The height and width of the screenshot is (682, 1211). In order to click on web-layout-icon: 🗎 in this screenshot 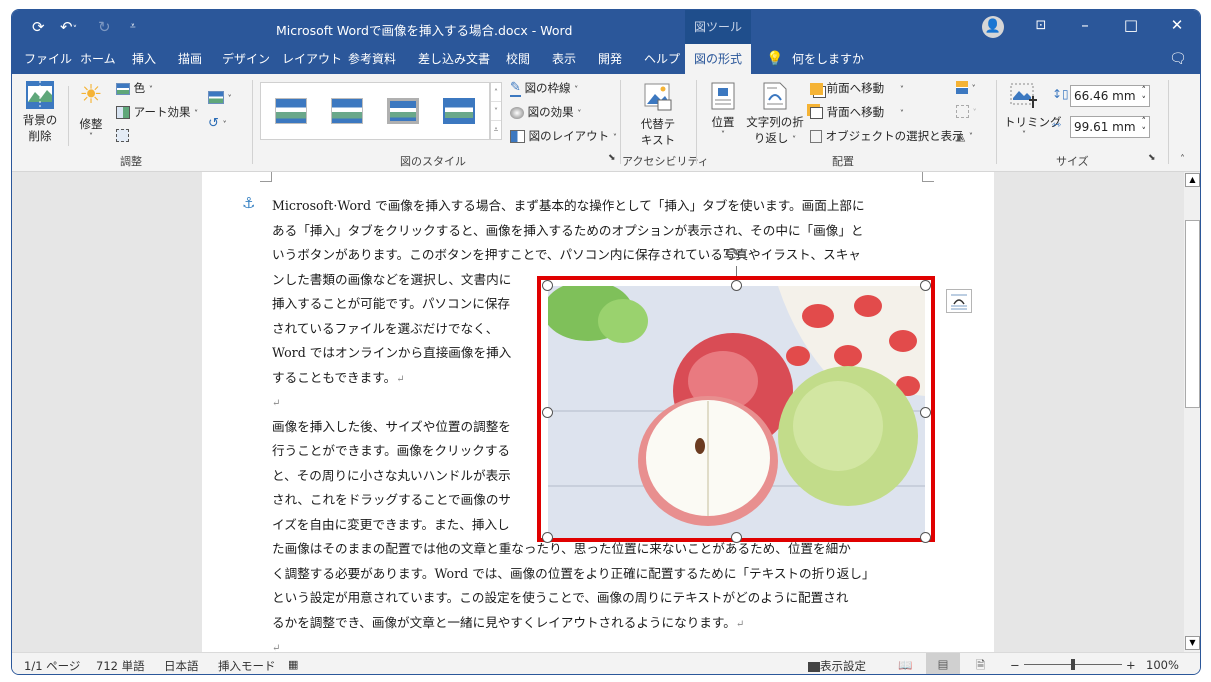, I will do `click(980, 666)`.